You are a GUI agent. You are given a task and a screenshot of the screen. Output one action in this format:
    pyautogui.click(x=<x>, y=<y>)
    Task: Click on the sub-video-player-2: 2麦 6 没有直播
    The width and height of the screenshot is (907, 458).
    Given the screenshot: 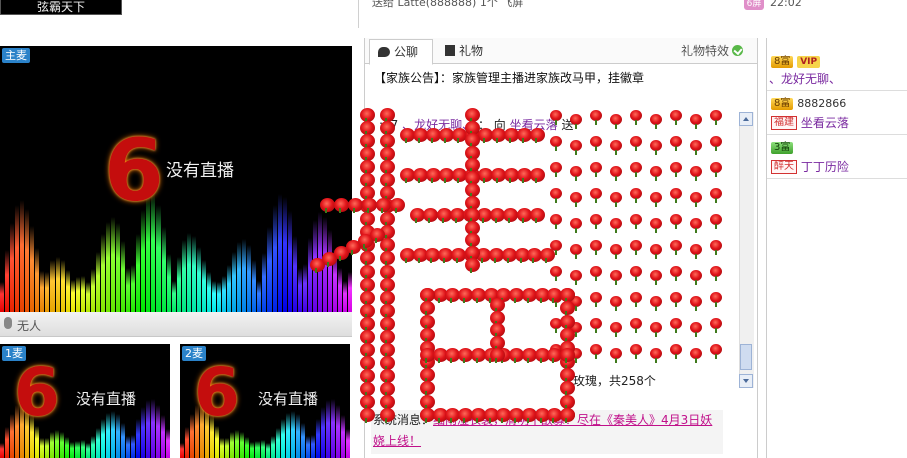 What is the action you would take?
    pyautogui.click(x=265, y=401)
    